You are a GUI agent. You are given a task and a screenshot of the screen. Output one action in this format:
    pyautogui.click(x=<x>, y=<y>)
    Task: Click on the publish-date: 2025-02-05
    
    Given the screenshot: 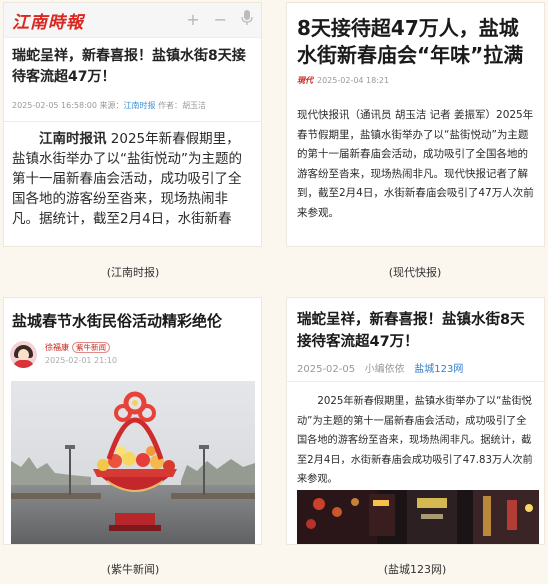 What is the action you would take?
    pyautogui.click(x=326, y=369)
    